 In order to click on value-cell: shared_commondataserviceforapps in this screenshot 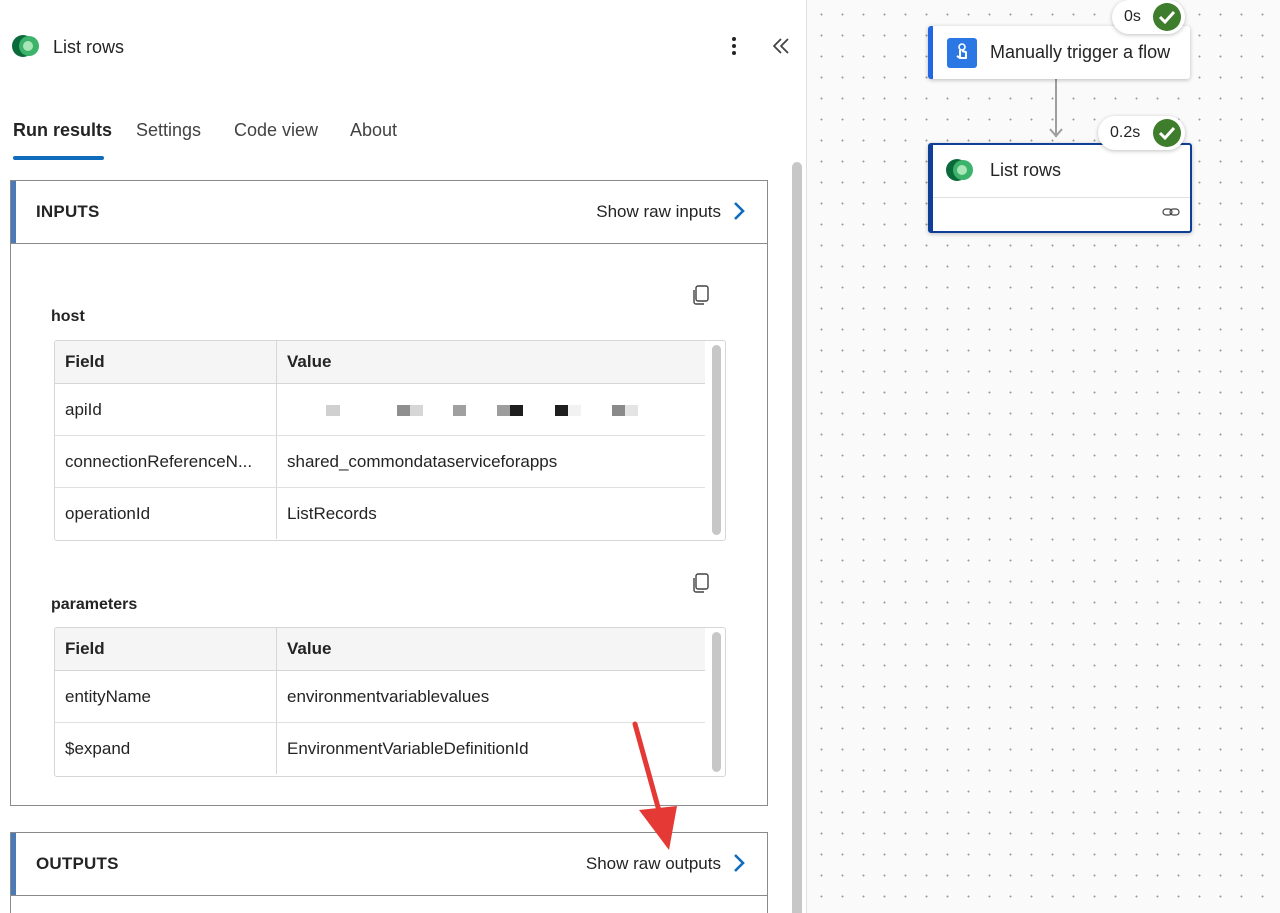, I will do `click(490, 461)`.